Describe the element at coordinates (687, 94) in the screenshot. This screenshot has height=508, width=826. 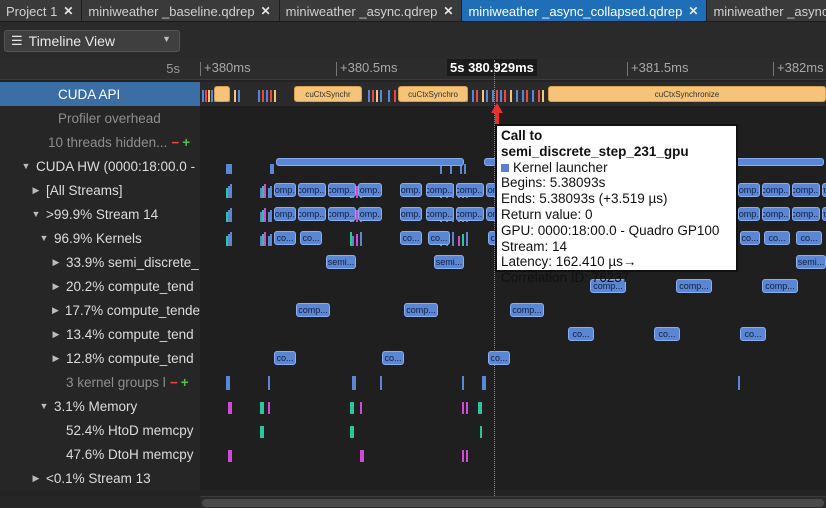
I see `api-call-block: cuCtxSynchronize` at that location.